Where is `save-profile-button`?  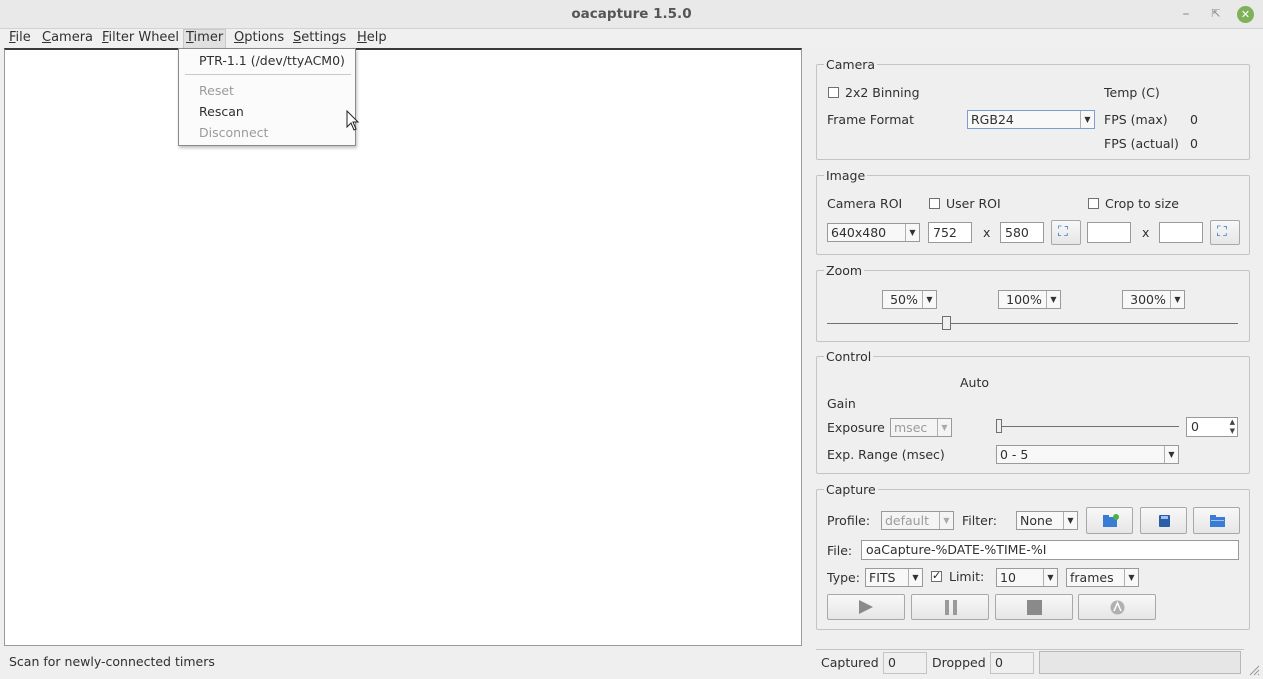
save-profile-button is located at coordinates (1163, 520).